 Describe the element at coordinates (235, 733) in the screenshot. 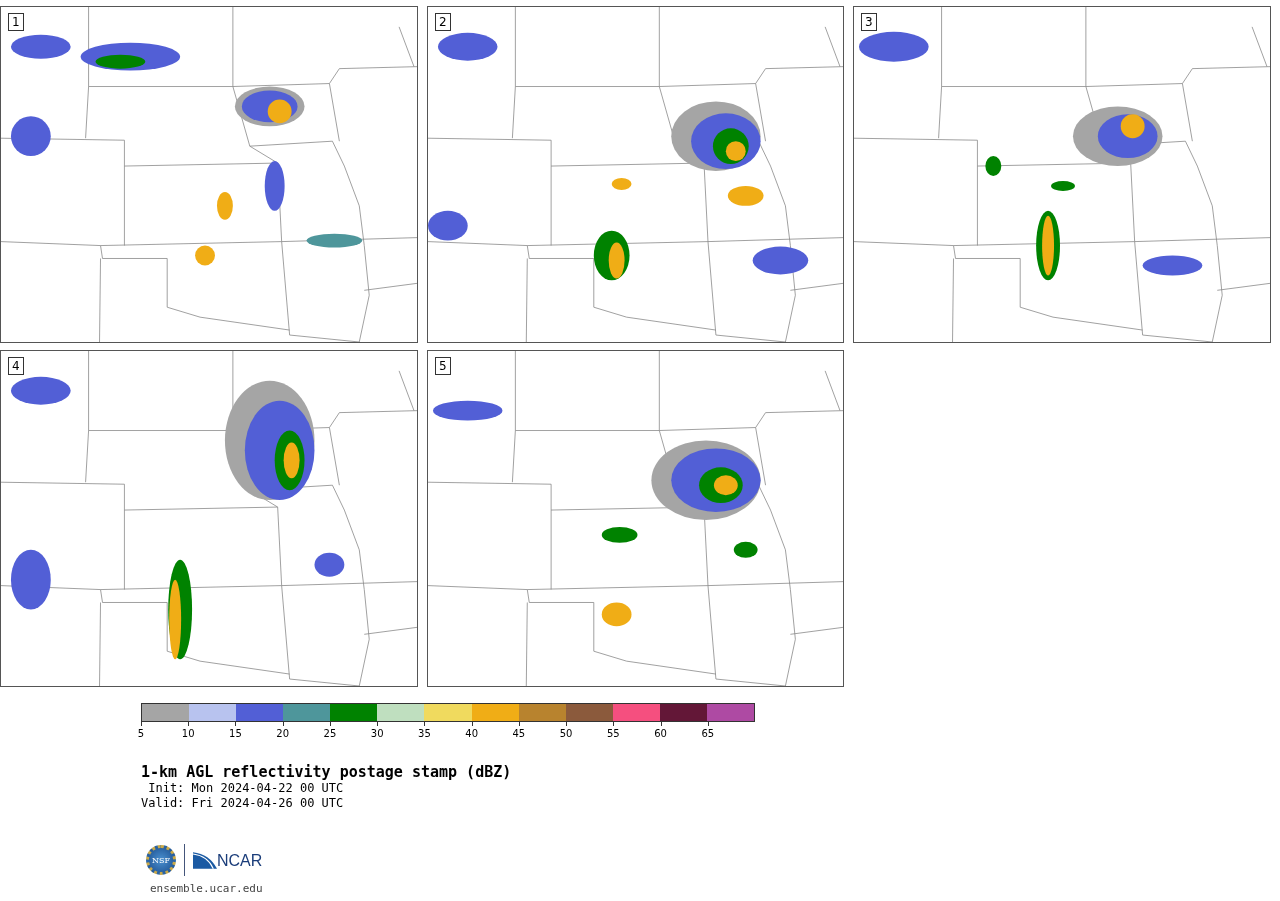

I see `tick-label: 15` at that location.